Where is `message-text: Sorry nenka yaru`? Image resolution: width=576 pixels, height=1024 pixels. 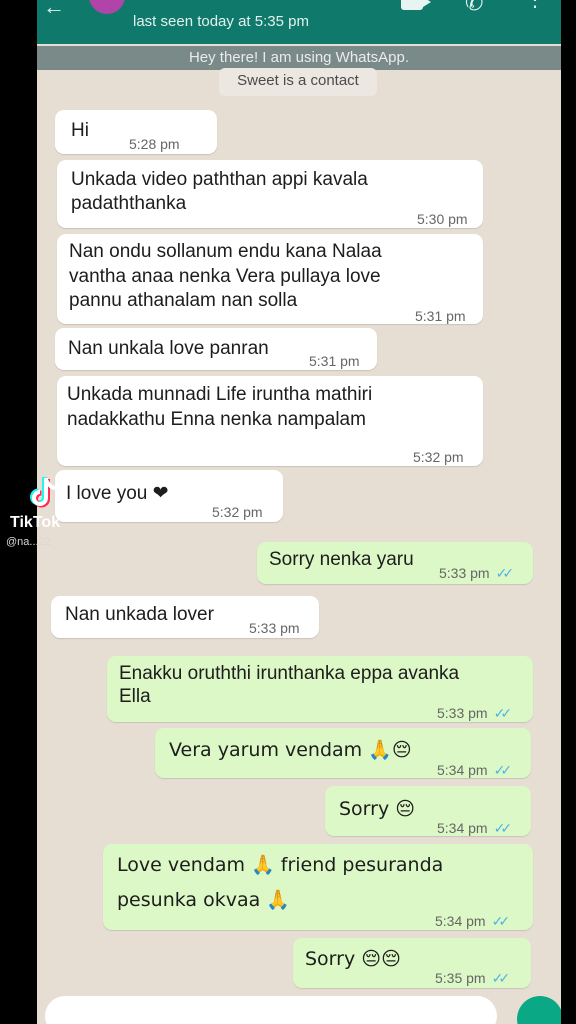
message-text: Sorry nenka yaru is located at coordinates (341, 559).